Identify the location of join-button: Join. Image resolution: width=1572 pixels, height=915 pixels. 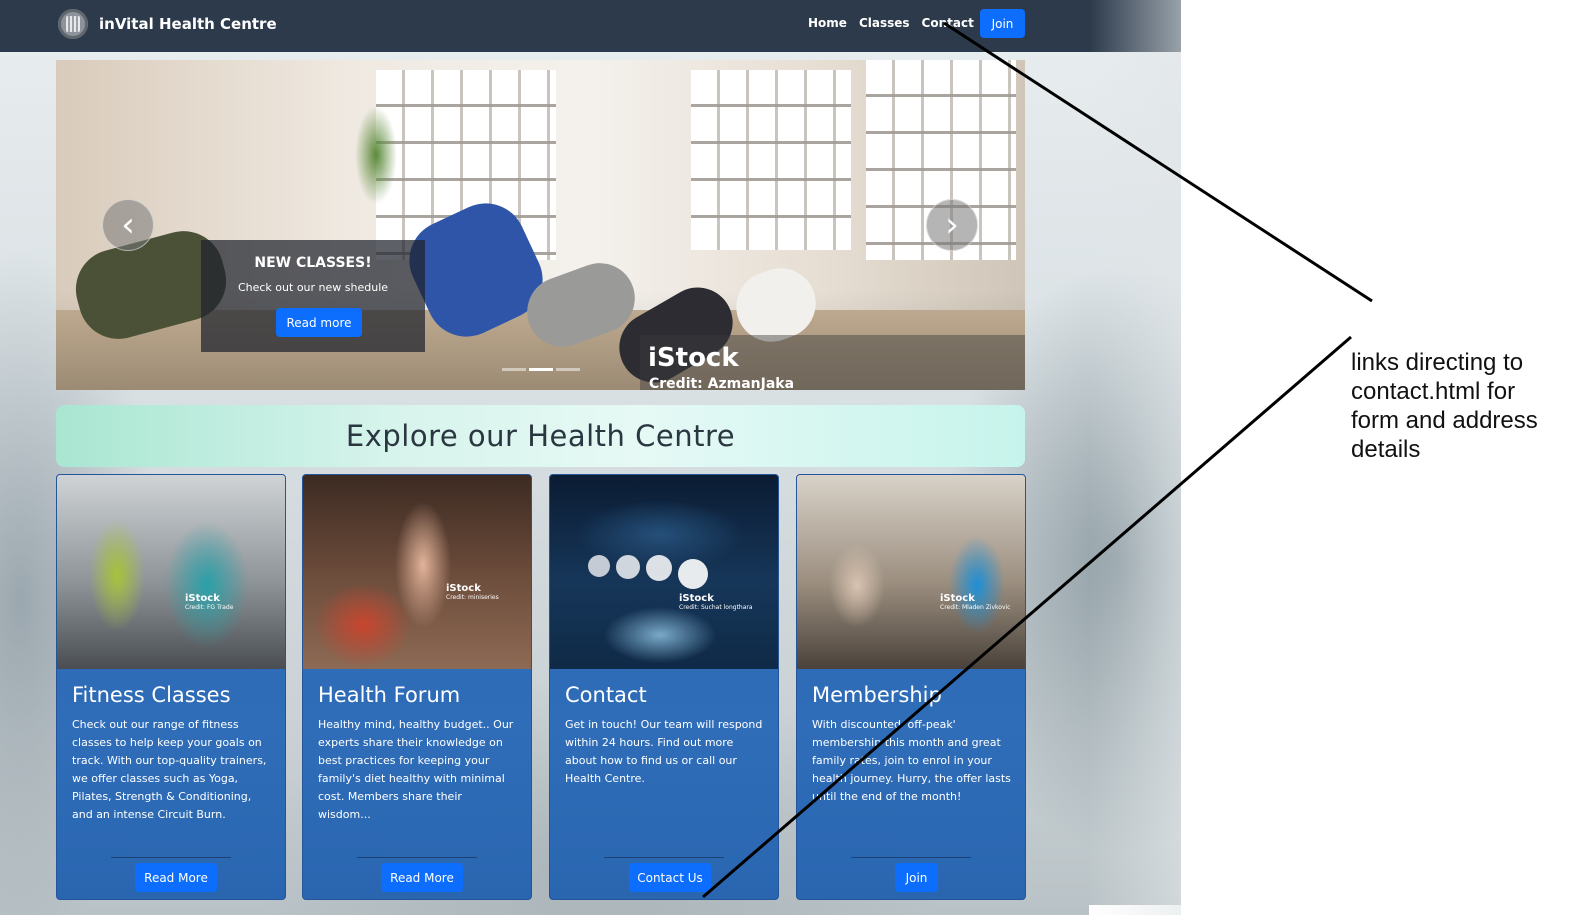
(916, 877).